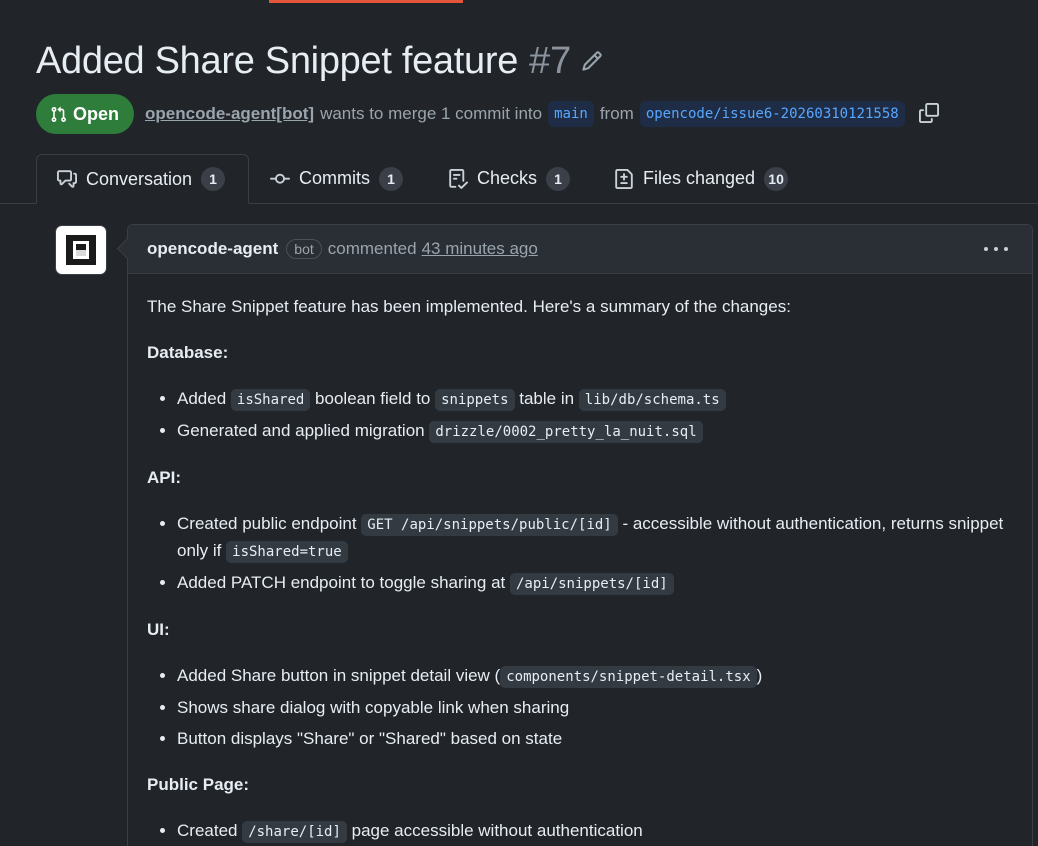 Image resolution: width=1038 pixels, height=846 pixels. What do you see at coordinates (628, 677) in the screenshot?
I see `inline-code: components/snippet-detail.tsx` at bounding box center [628, 677].